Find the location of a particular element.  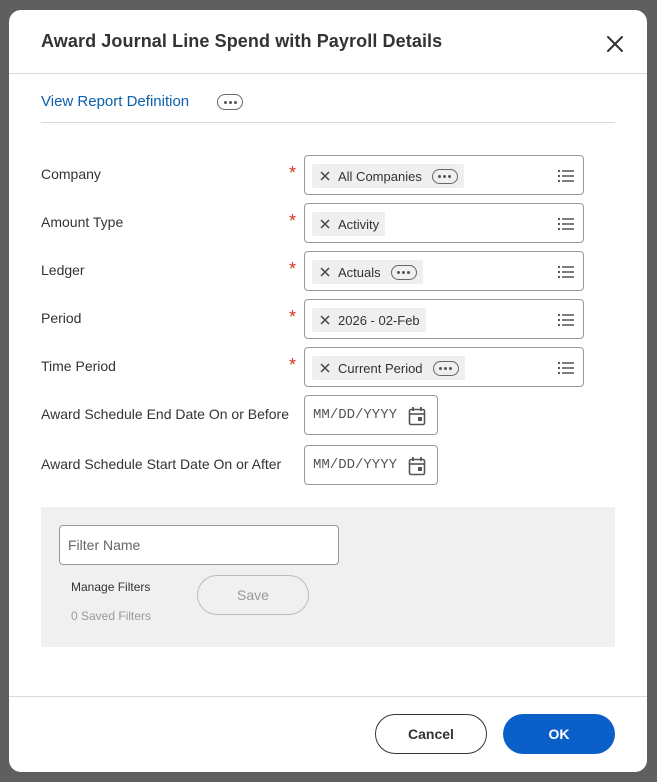

field-row-company: Company * All Companies is located at coordinates (321, 175).